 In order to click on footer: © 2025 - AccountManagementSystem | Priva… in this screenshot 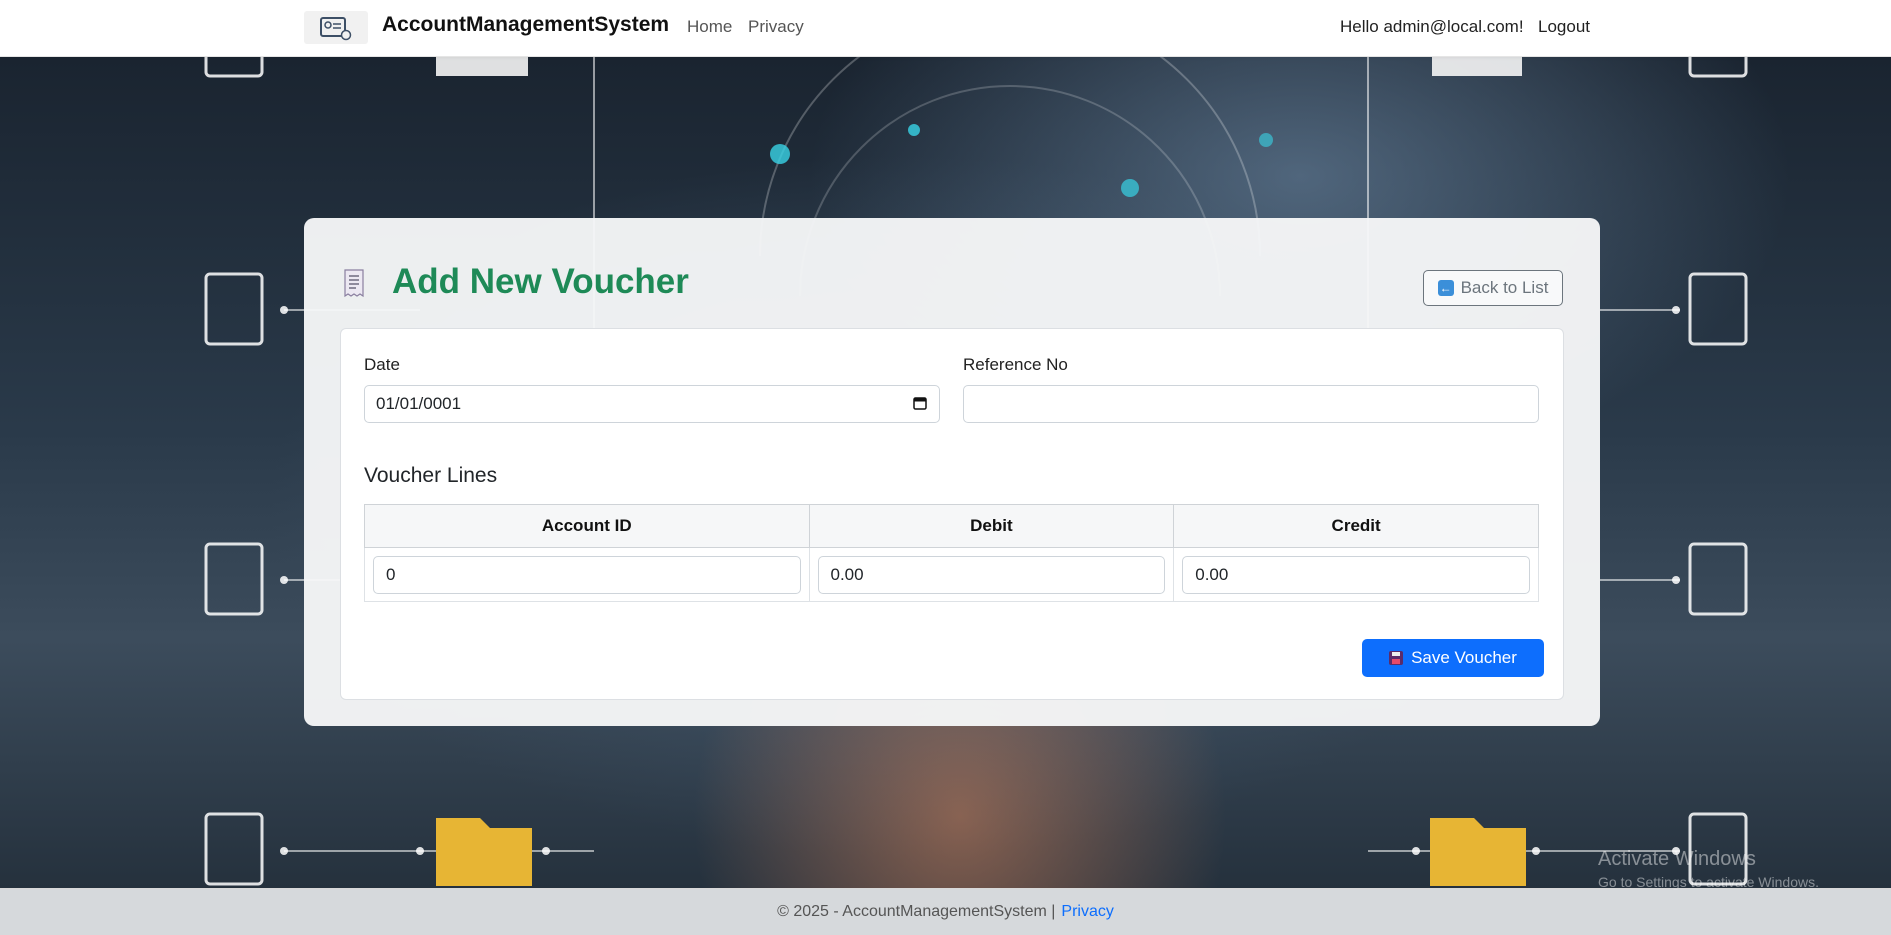, I will do `click(945, 911)`.